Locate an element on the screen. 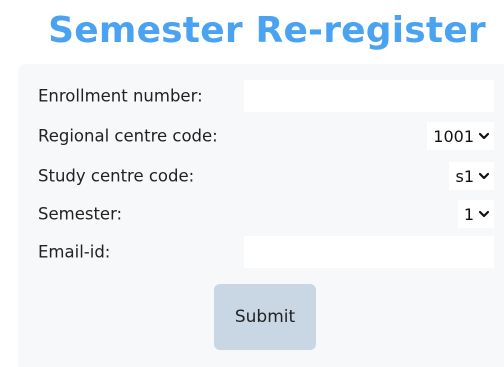  regional-centre-row: Regional centre code: 1001 is located at coordinates (266, 136).